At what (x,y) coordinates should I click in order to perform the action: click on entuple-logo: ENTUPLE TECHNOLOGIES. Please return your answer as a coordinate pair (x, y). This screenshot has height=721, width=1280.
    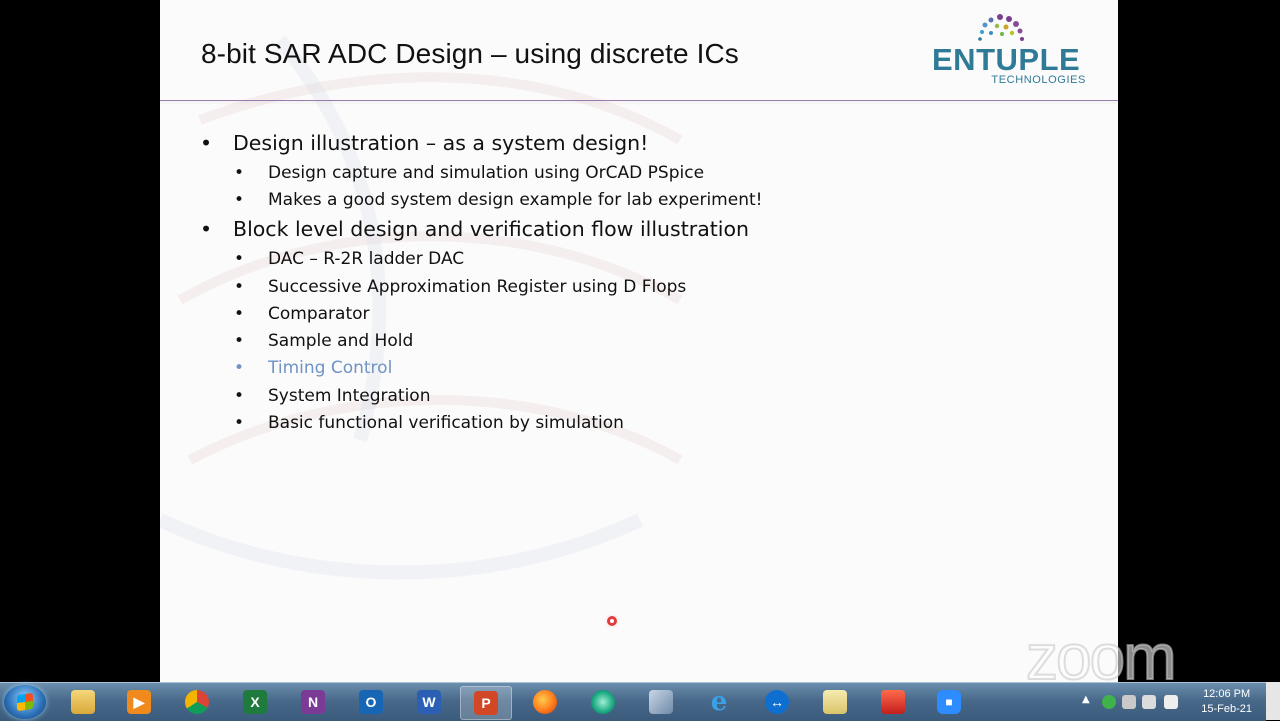
    Looking at the image, I should click on (1010, 52).